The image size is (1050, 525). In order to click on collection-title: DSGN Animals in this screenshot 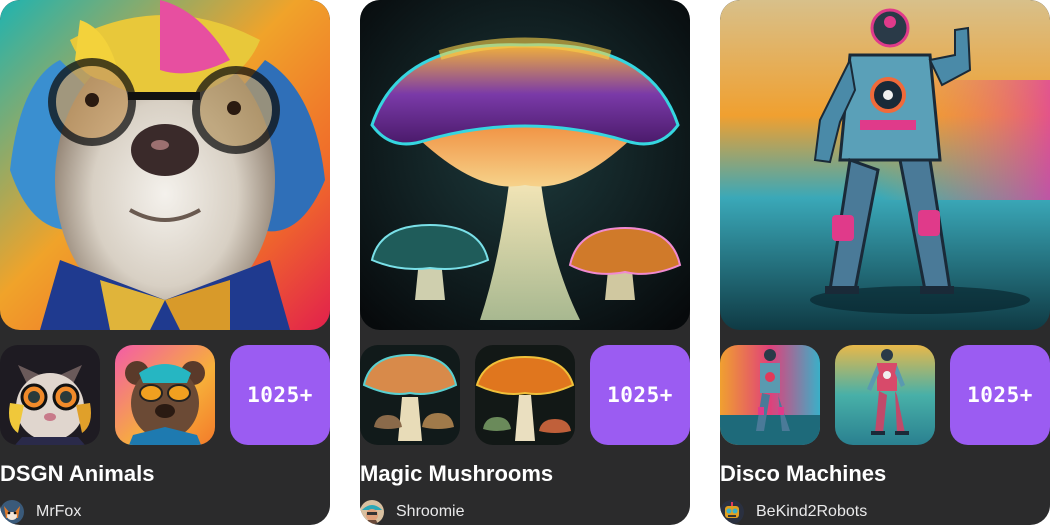, I will do `click(77, 474)`.